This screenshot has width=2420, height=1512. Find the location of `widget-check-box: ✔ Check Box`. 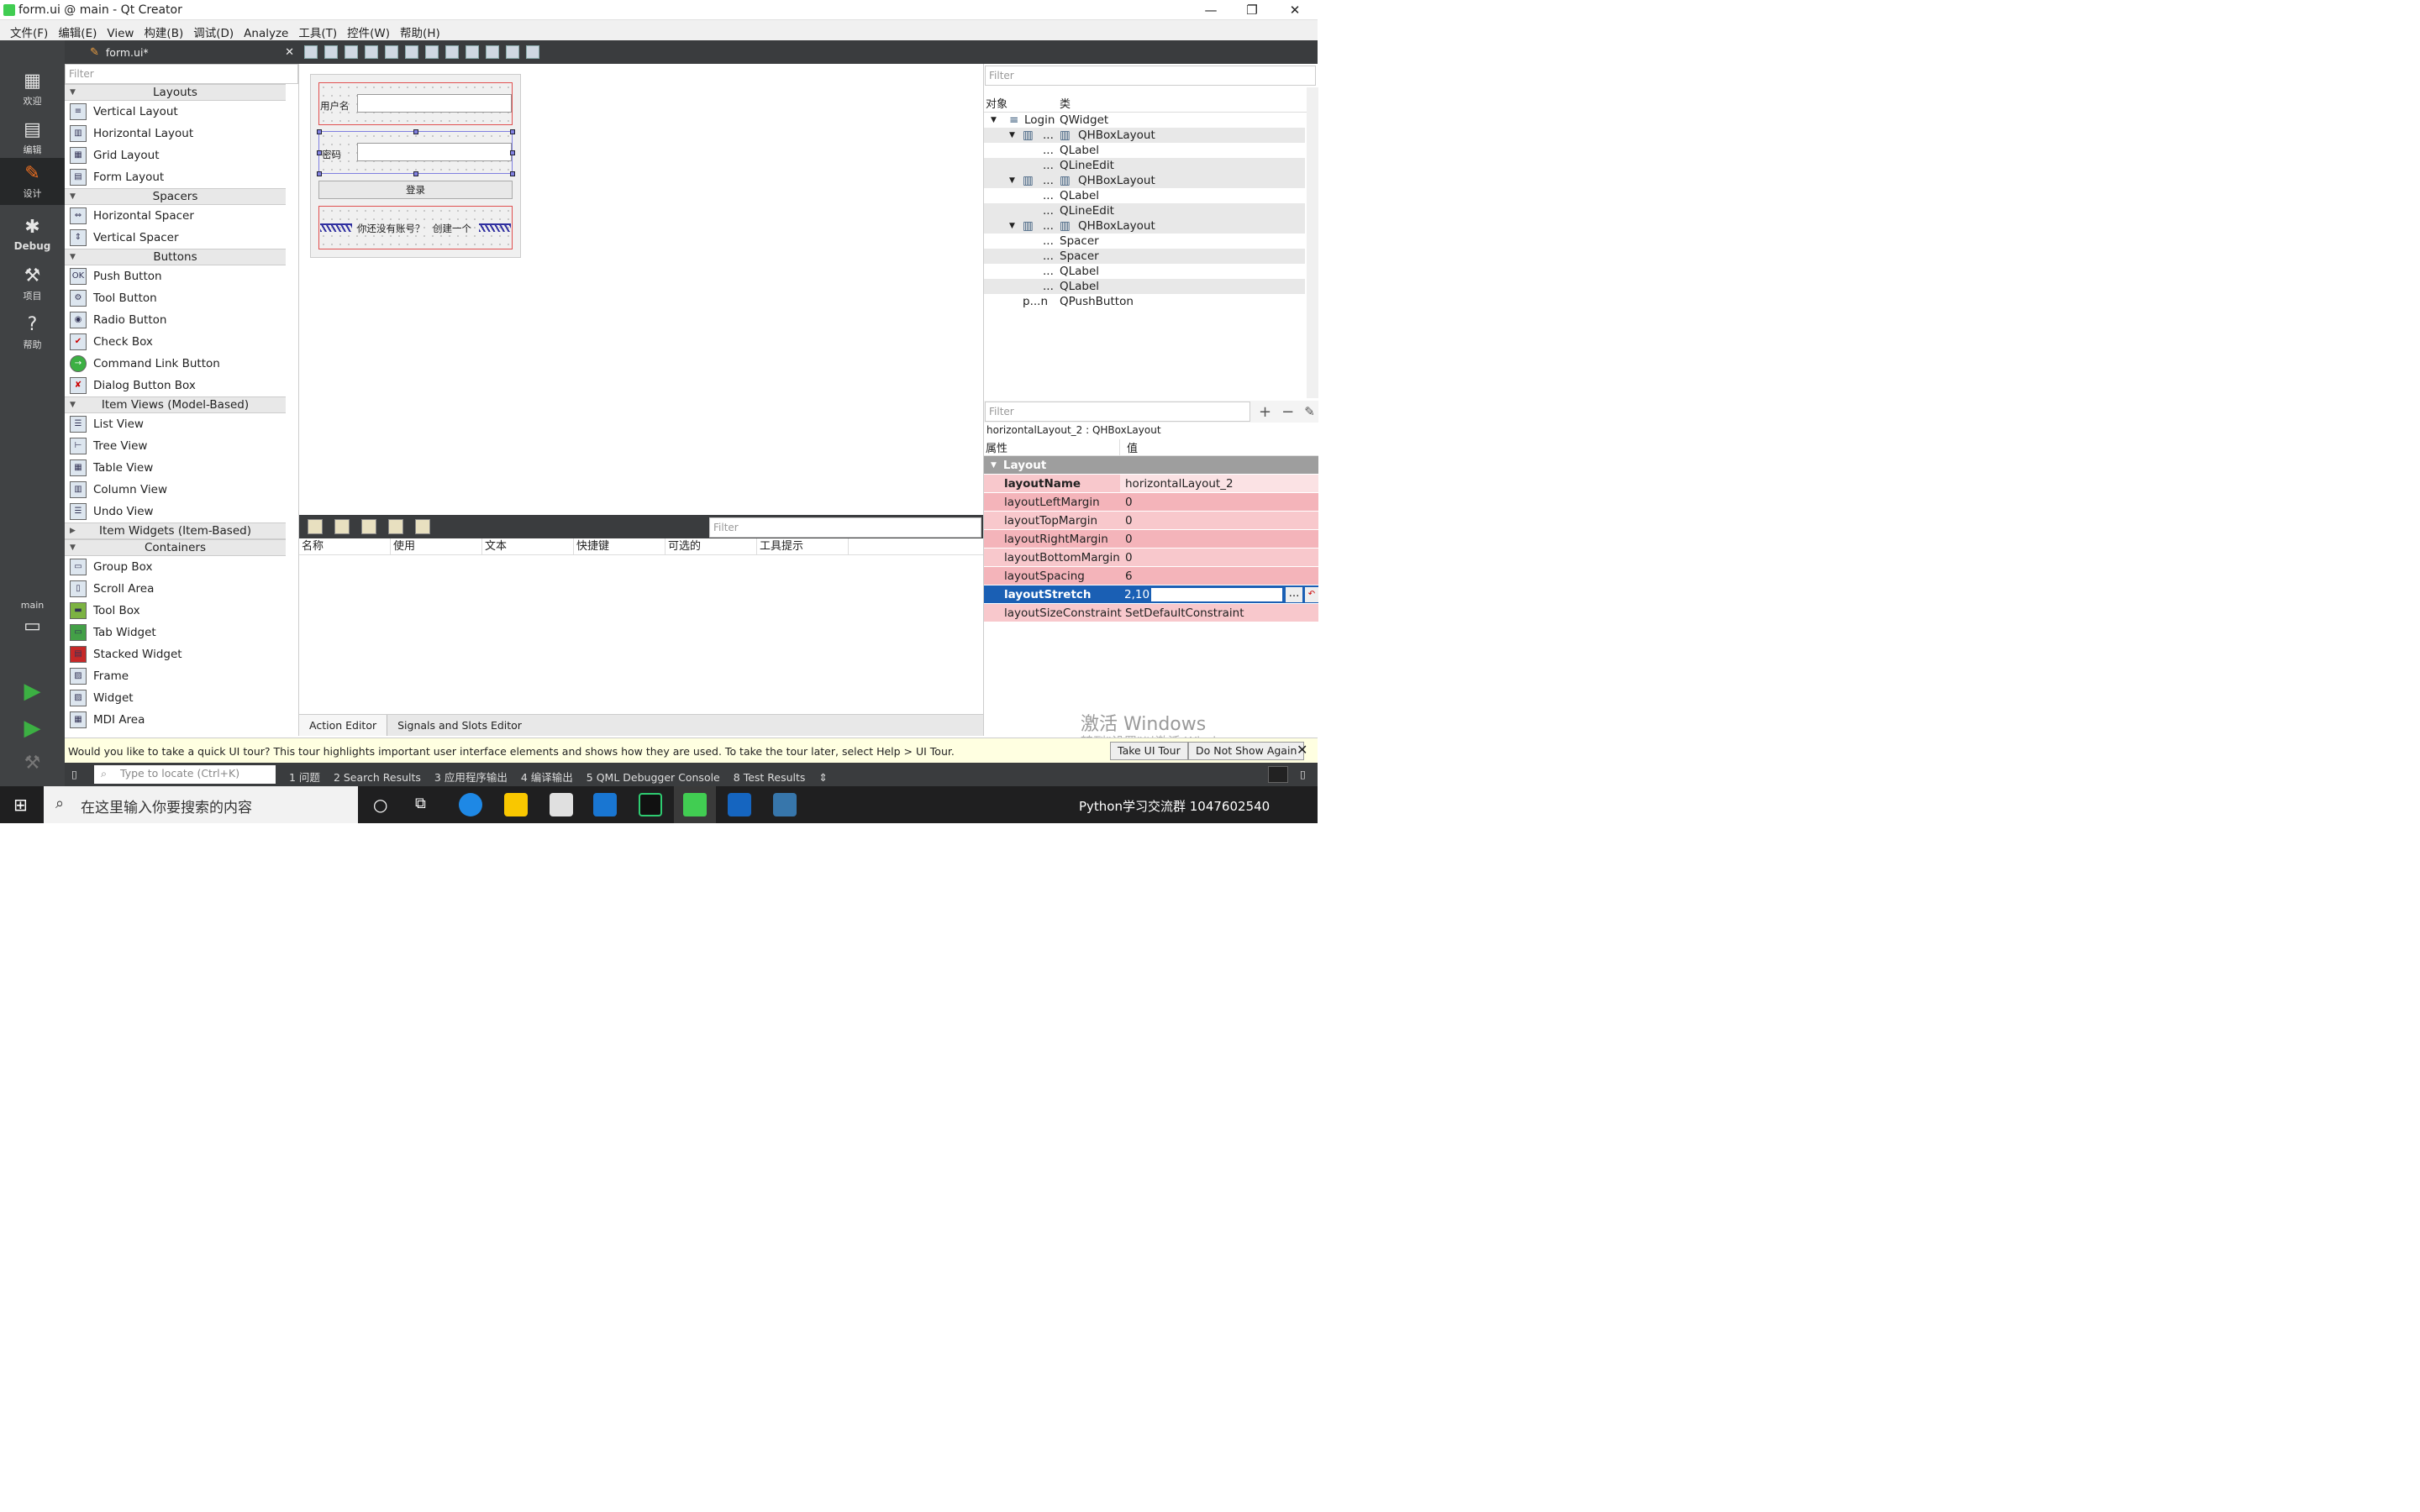

widget-check-box: ✔ Check Box is located at coordinates (176, 342).